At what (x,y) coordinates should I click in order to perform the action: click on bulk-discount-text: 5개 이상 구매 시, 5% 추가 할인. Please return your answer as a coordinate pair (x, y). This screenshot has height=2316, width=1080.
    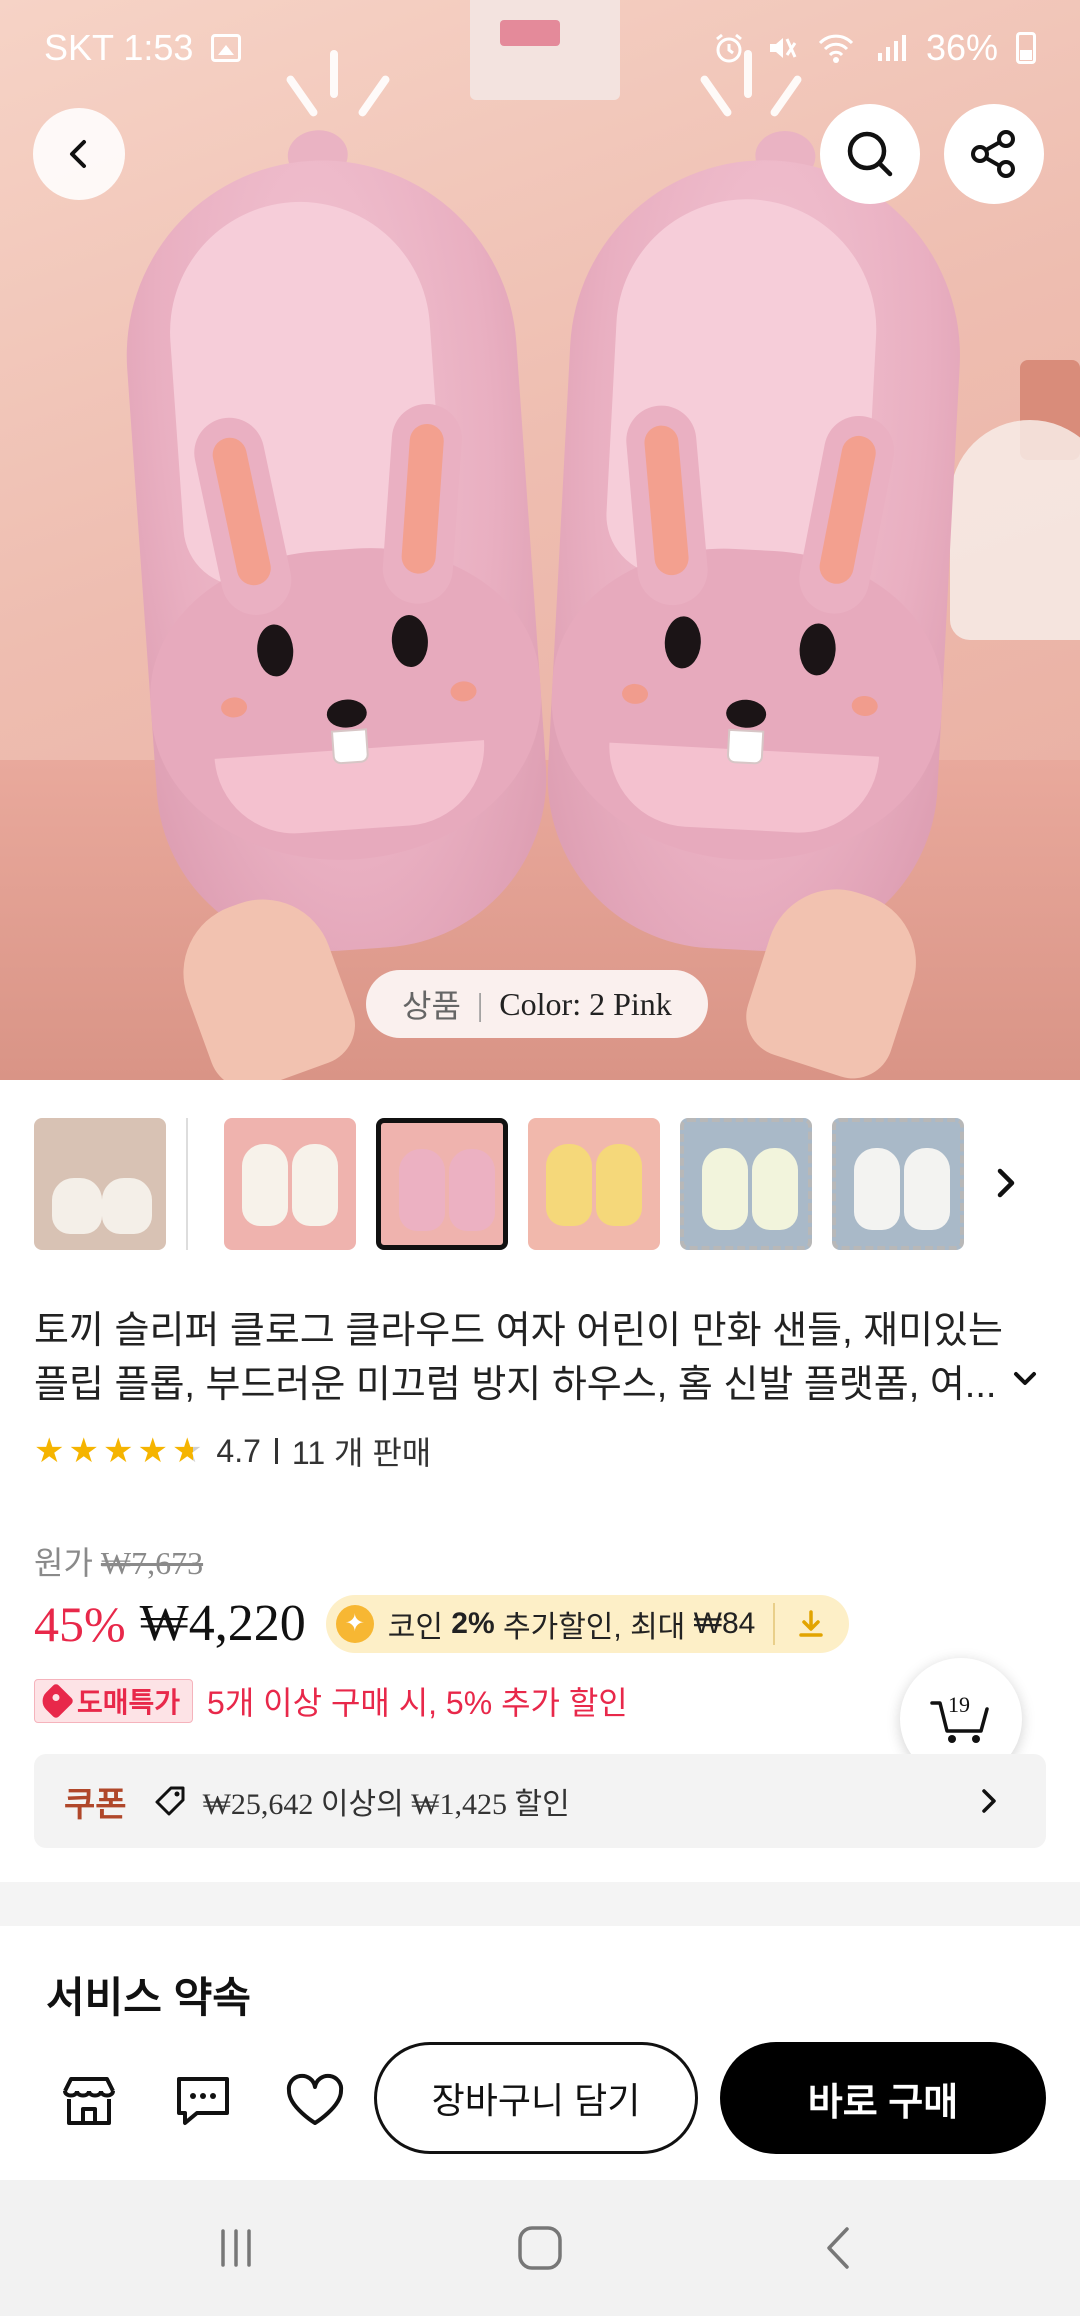
    Looking at the image, I should click on (417, 1703).